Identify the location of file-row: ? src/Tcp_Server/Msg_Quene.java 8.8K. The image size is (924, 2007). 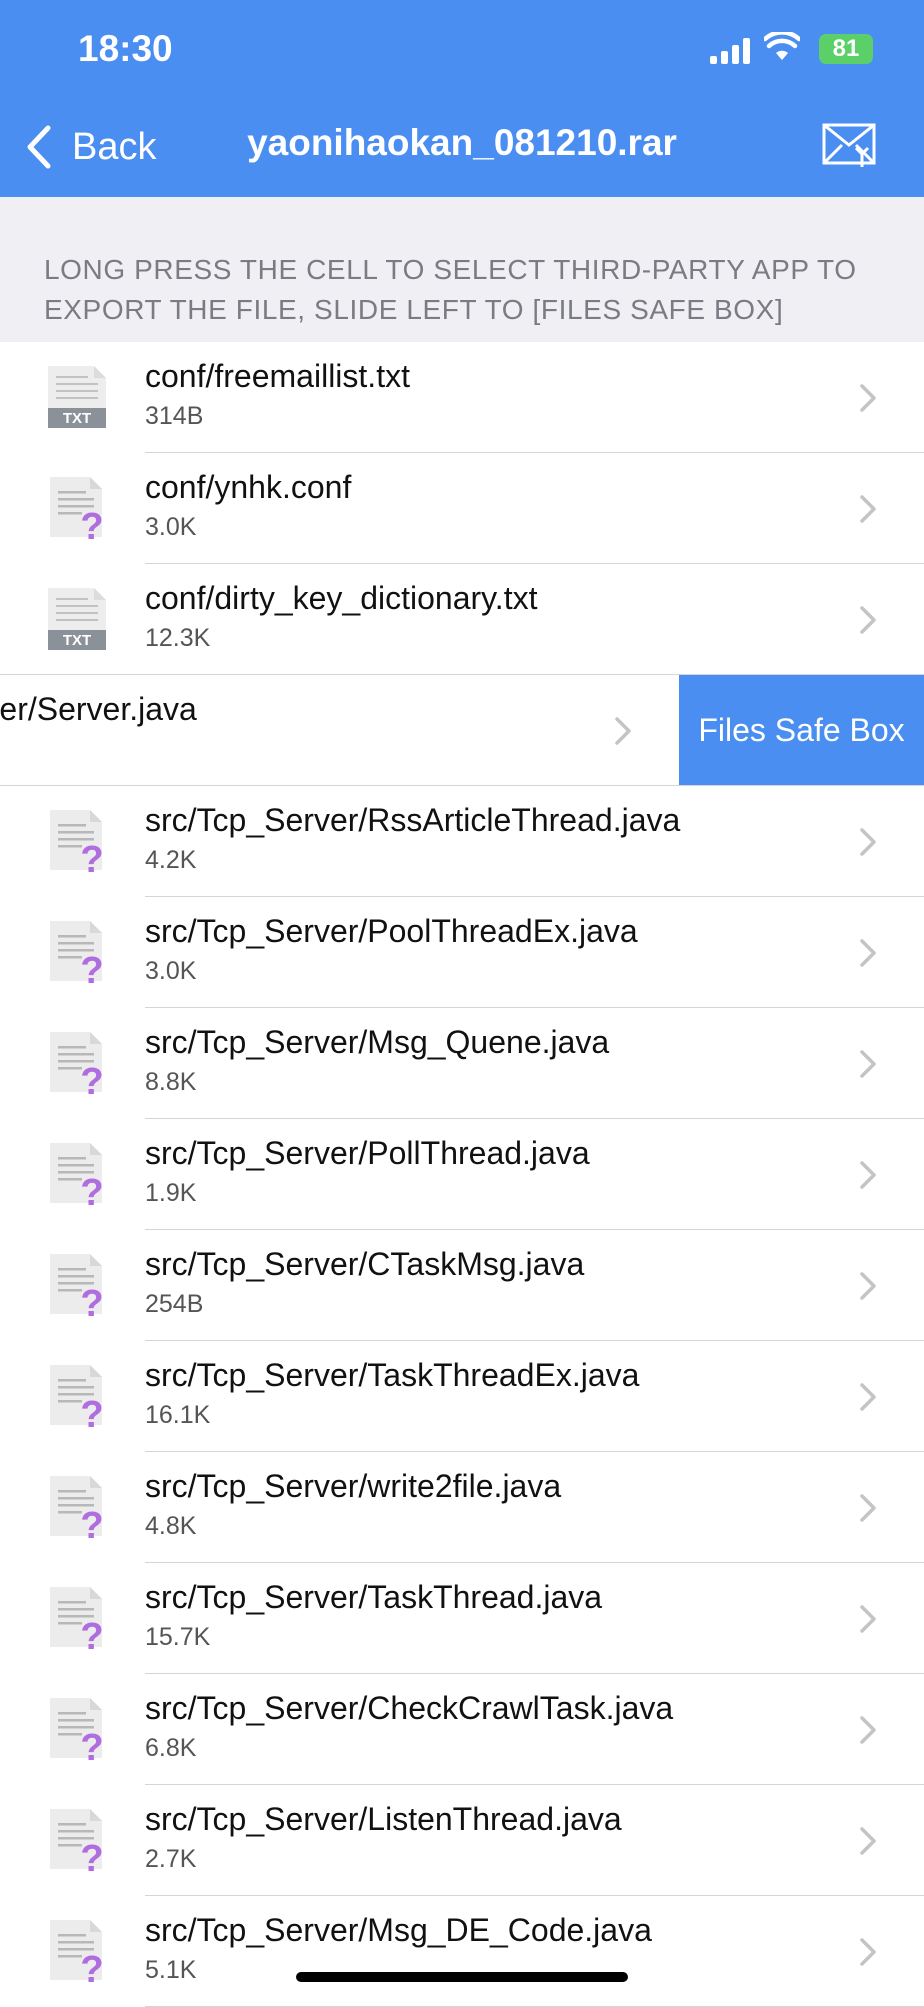
(462, 1063).